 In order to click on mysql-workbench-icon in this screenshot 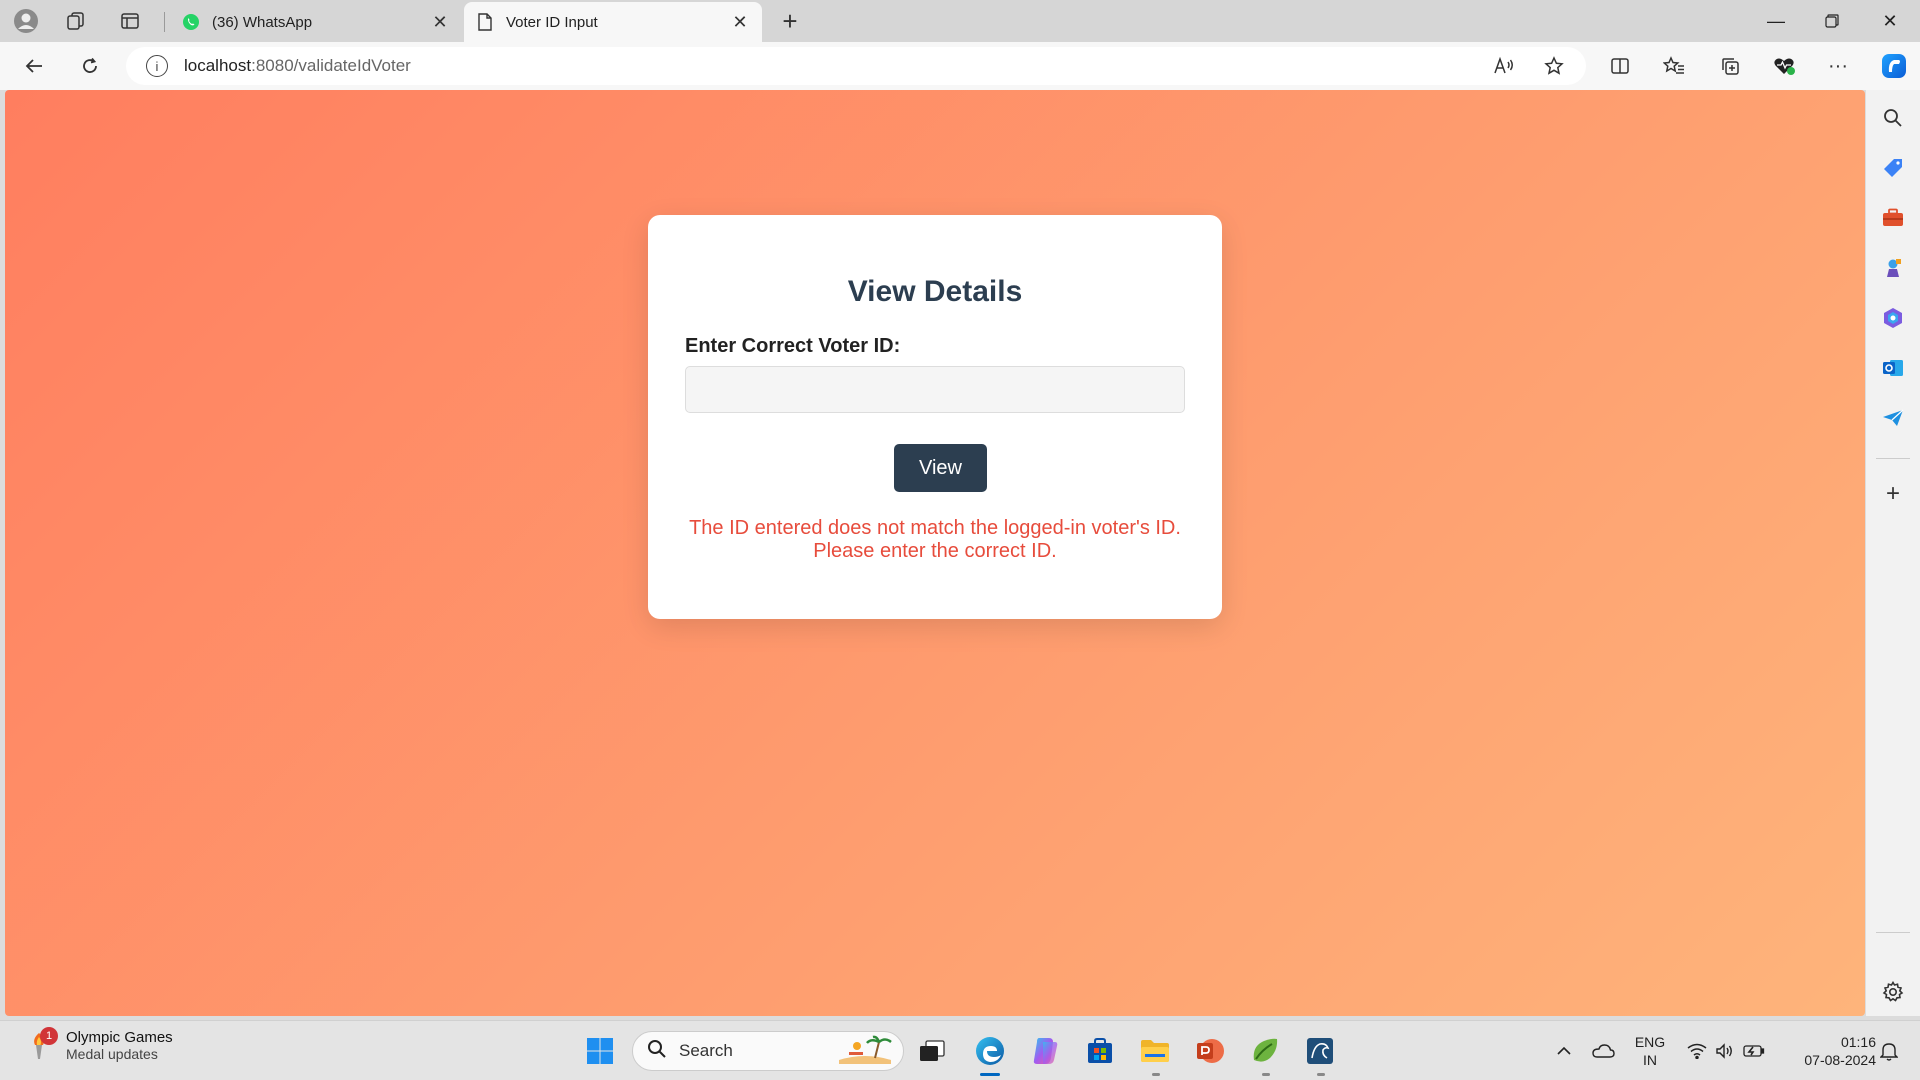, I will do `click(1320, 1051)`.